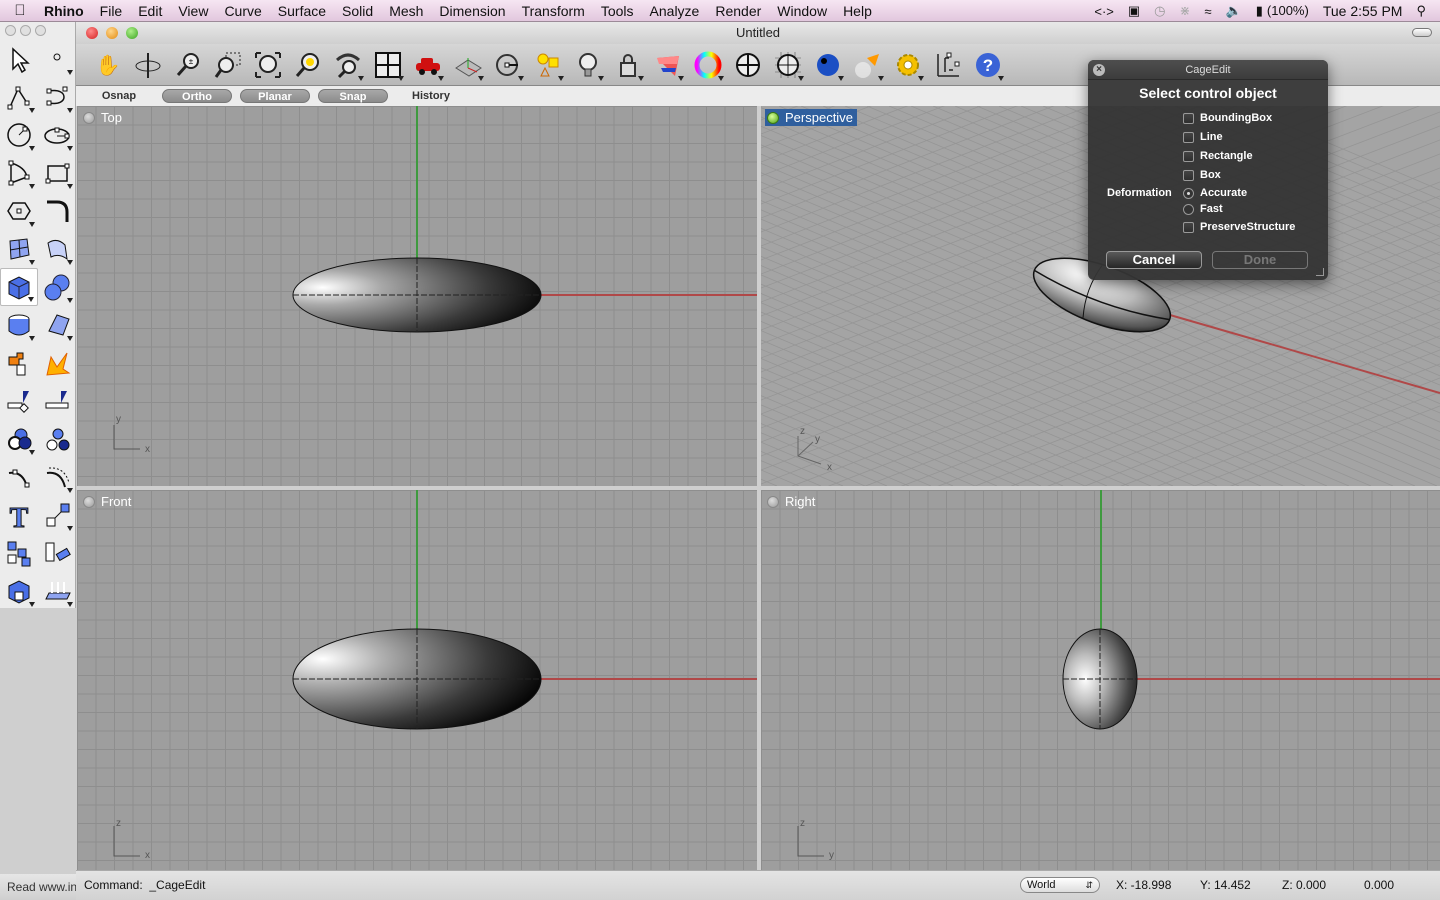  What do you see at coordinates (57, 515) in the screenshot?
I see `scale-tool` at bounding box center [57, 515].